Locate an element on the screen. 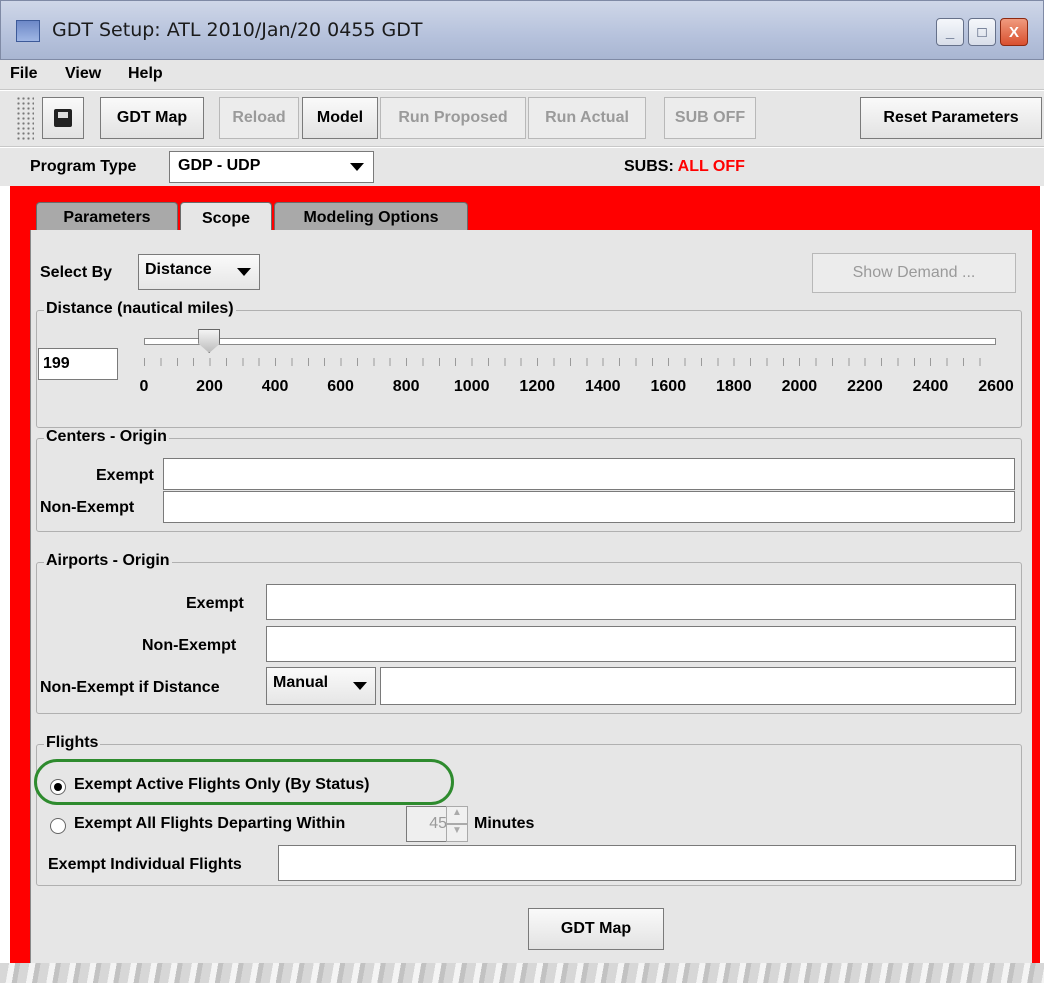 This screenshot has width=1044, height=983. centers-non-exempt-label: Non-Exempt is located at coordinates (87, 507).